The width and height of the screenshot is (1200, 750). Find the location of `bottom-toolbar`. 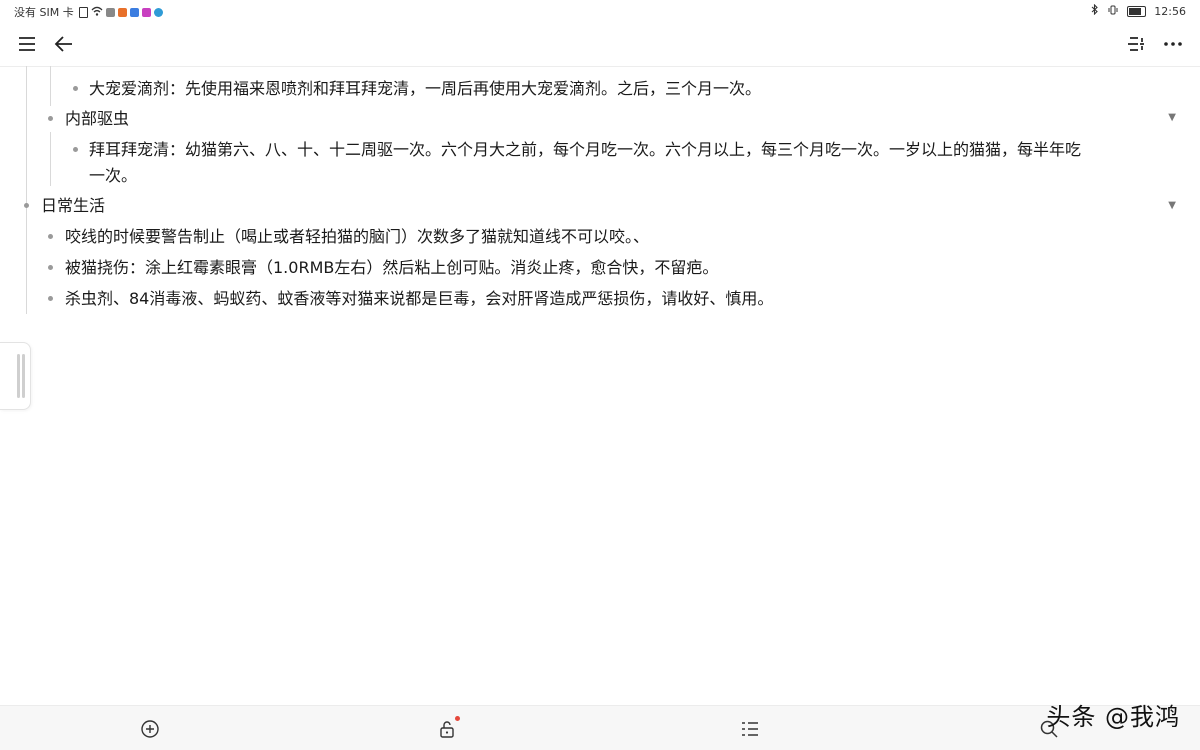

bottom-toolbar is located at coordinates (600, 727).